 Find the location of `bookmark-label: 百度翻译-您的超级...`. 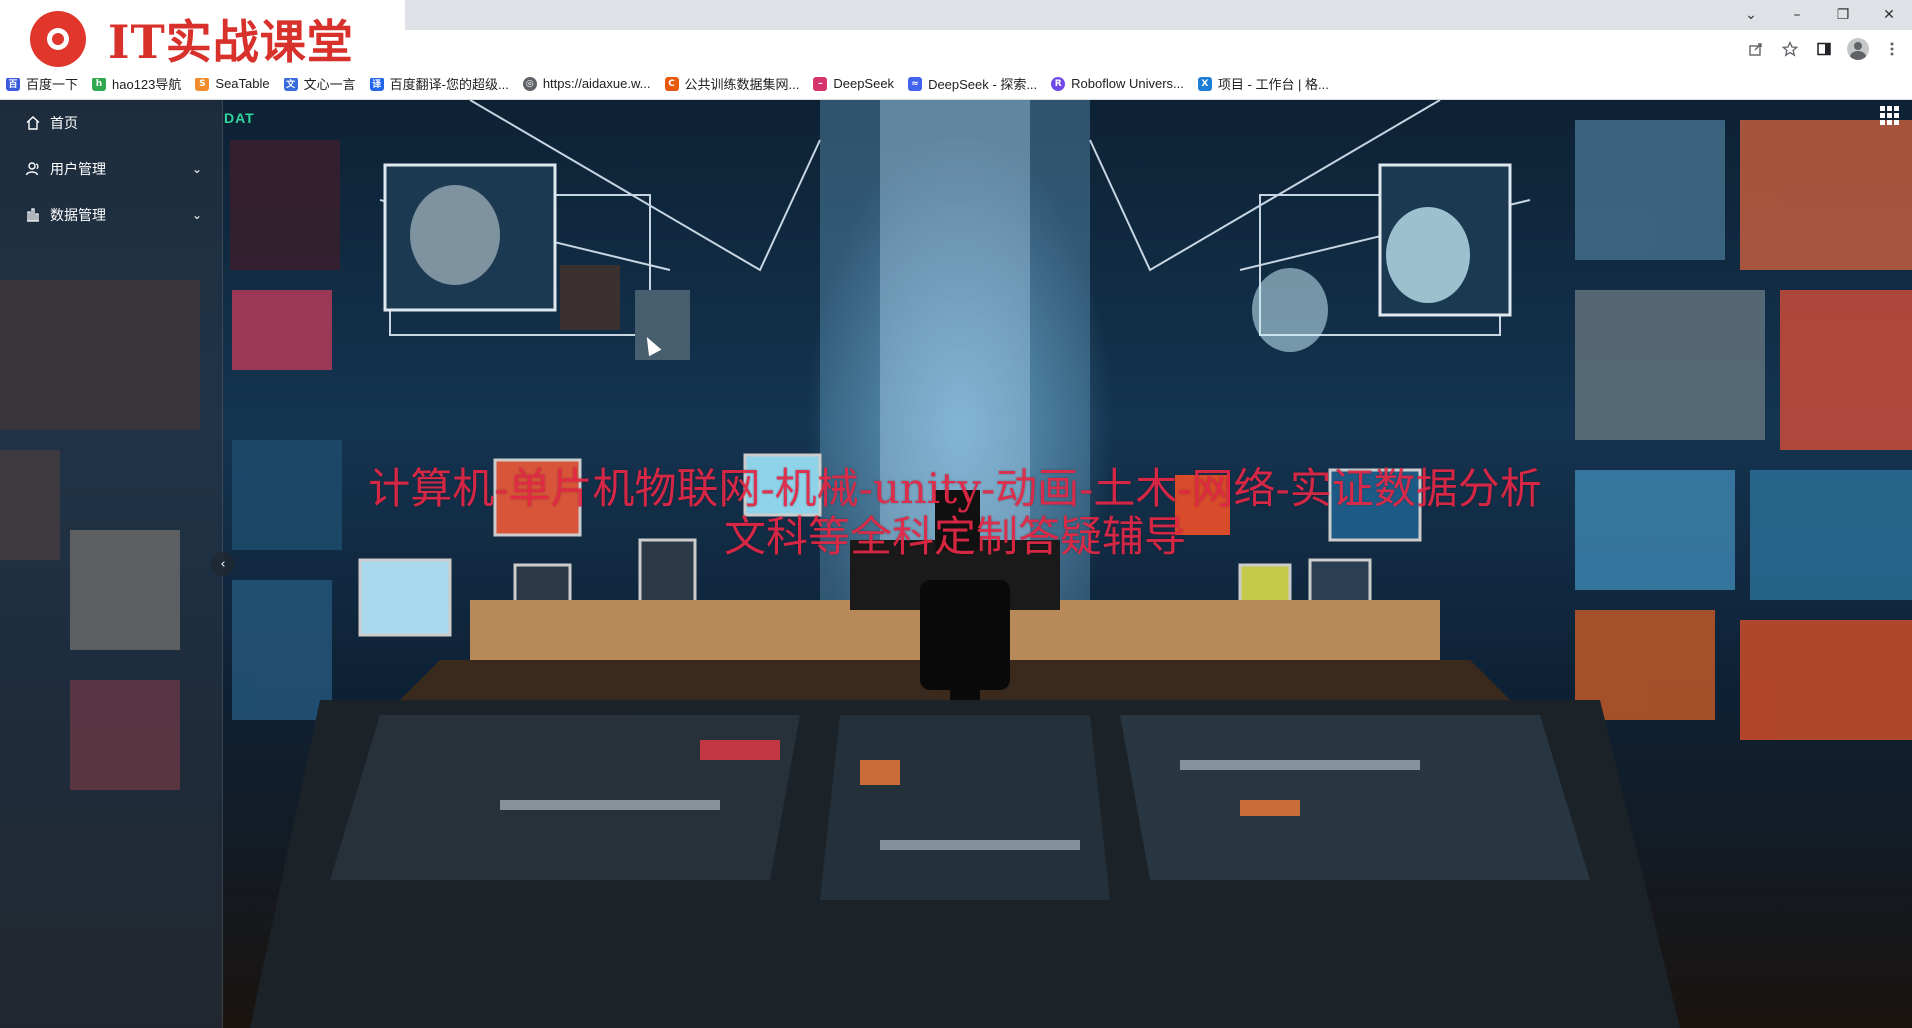

bookmark-label: 百度翻译-您的超级... is located at coordinates (449, 84).